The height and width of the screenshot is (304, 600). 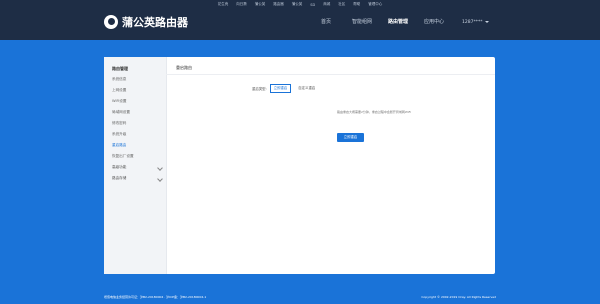 I want to click on divider, so click(x=330, y=74).